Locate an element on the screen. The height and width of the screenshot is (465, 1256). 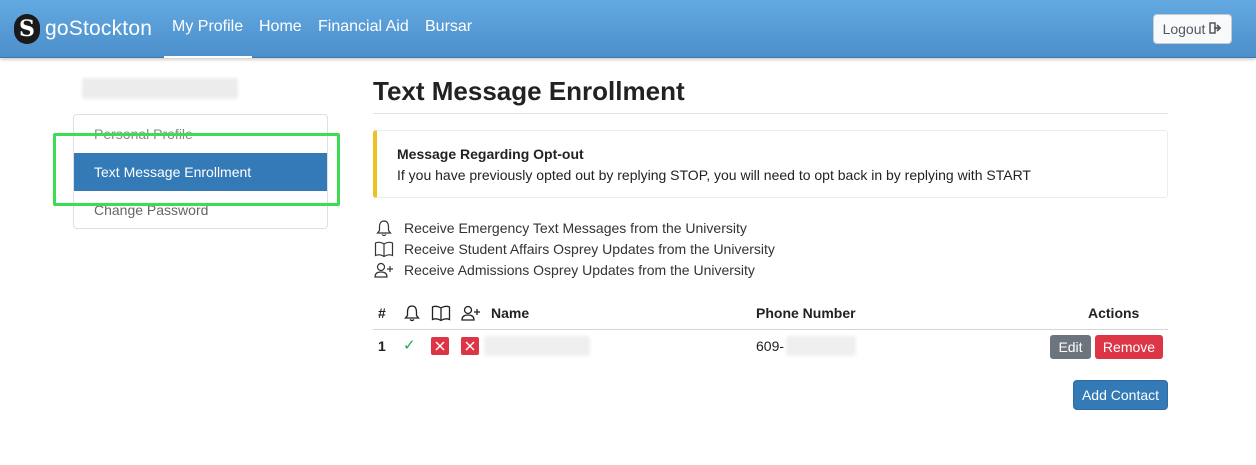
menu-item-change-password: Change Password is located at coordinates (200, 210).